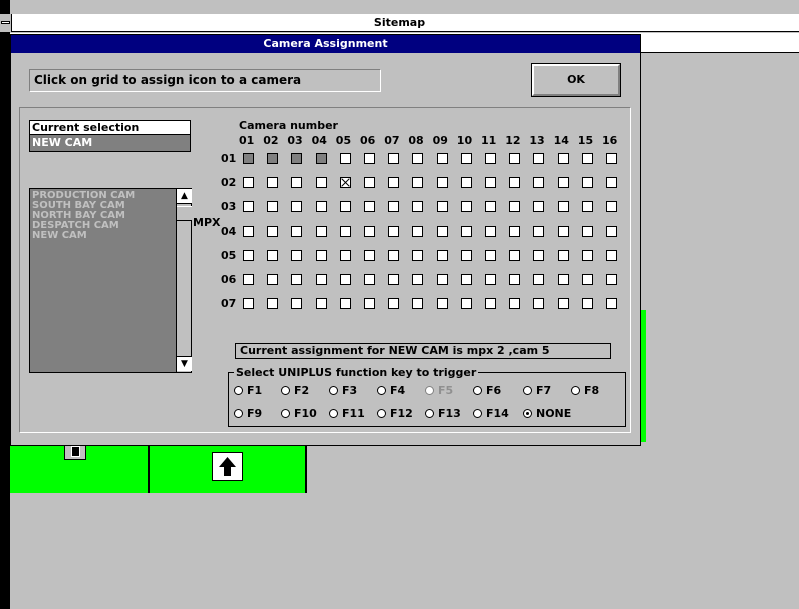 The image size is (799, 609). I want to click on scroll-down-button: ▼, so click(184, 363).